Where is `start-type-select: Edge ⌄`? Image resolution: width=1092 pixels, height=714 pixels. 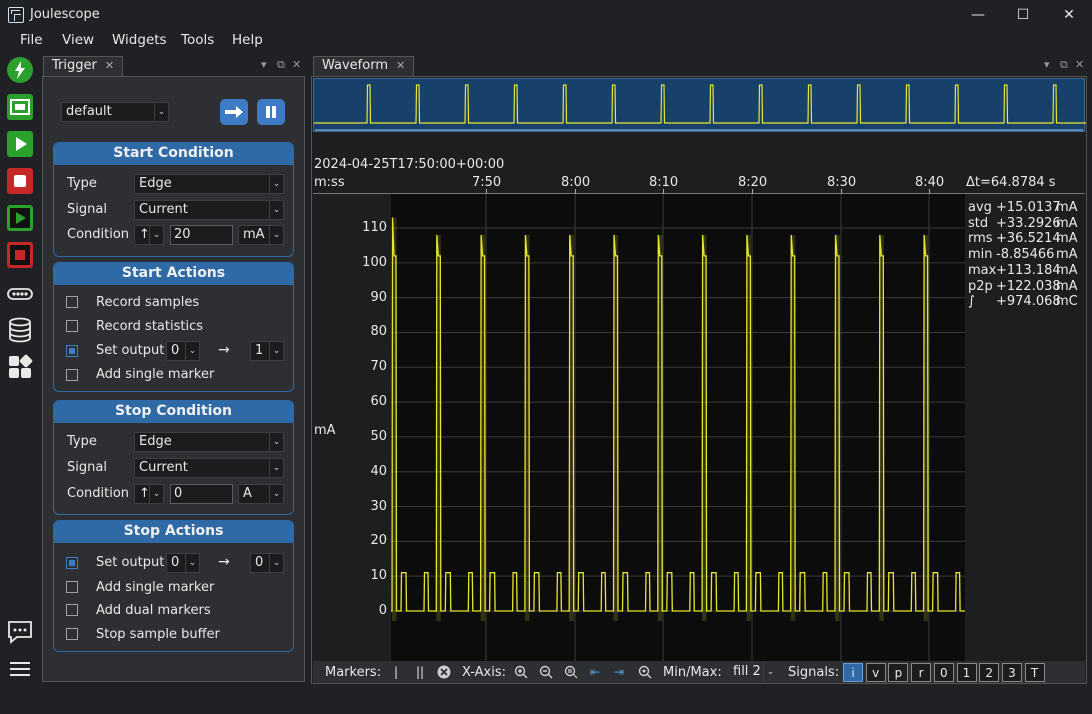 start-type-select: Edge ⌄ is located at coordinates (209, 184).